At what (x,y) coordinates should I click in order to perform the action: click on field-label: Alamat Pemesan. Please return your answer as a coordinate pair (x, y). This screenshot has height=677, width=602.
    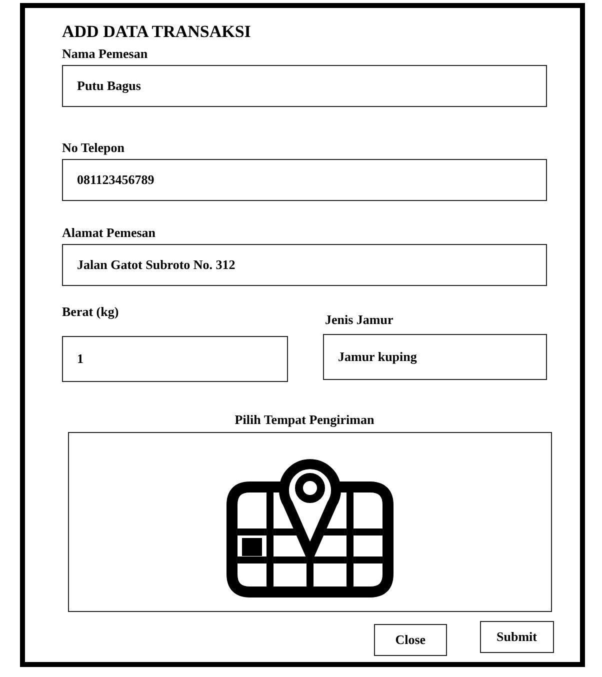
    Looking at the image, I should click on (109, 233).